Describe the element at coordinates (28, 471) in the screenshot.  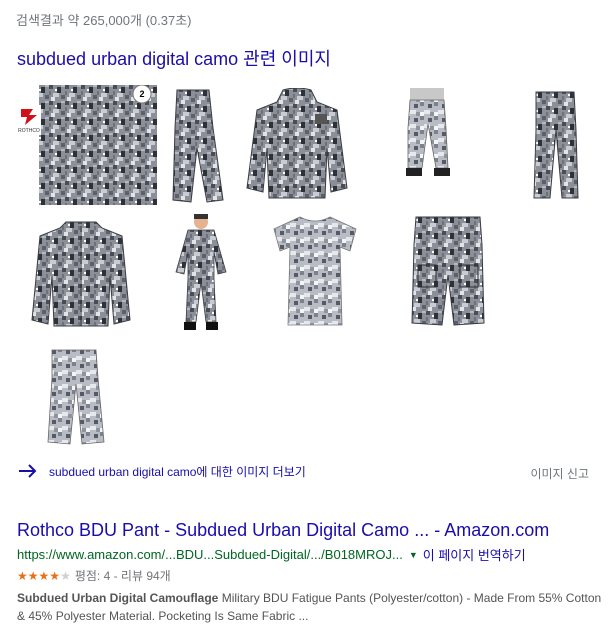
I see `arrow-right-icon` at that location.